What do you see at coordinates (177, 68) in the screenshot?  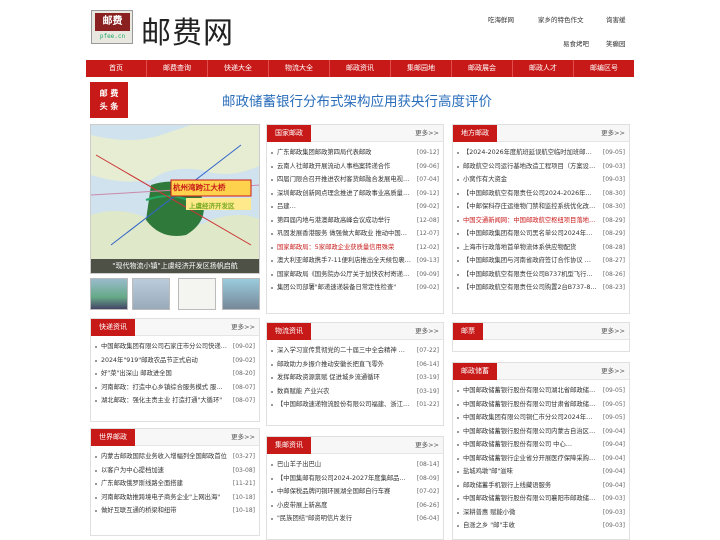 I see `nav-item-postage: 邮费查询` at bounding box center [177, 68].